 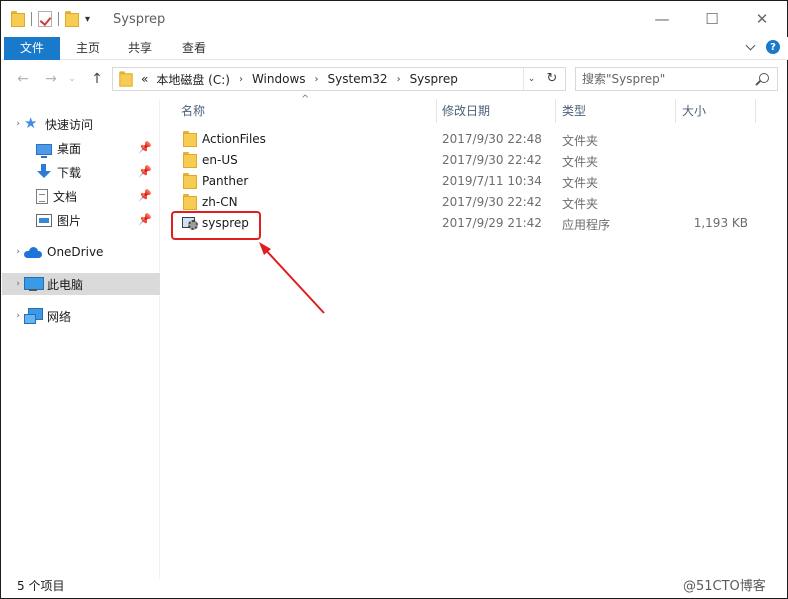 What do you see at coordinates (716, 111) in the screenshot?
I see `column-header-size: 大小` at bounding box center [716, 111].